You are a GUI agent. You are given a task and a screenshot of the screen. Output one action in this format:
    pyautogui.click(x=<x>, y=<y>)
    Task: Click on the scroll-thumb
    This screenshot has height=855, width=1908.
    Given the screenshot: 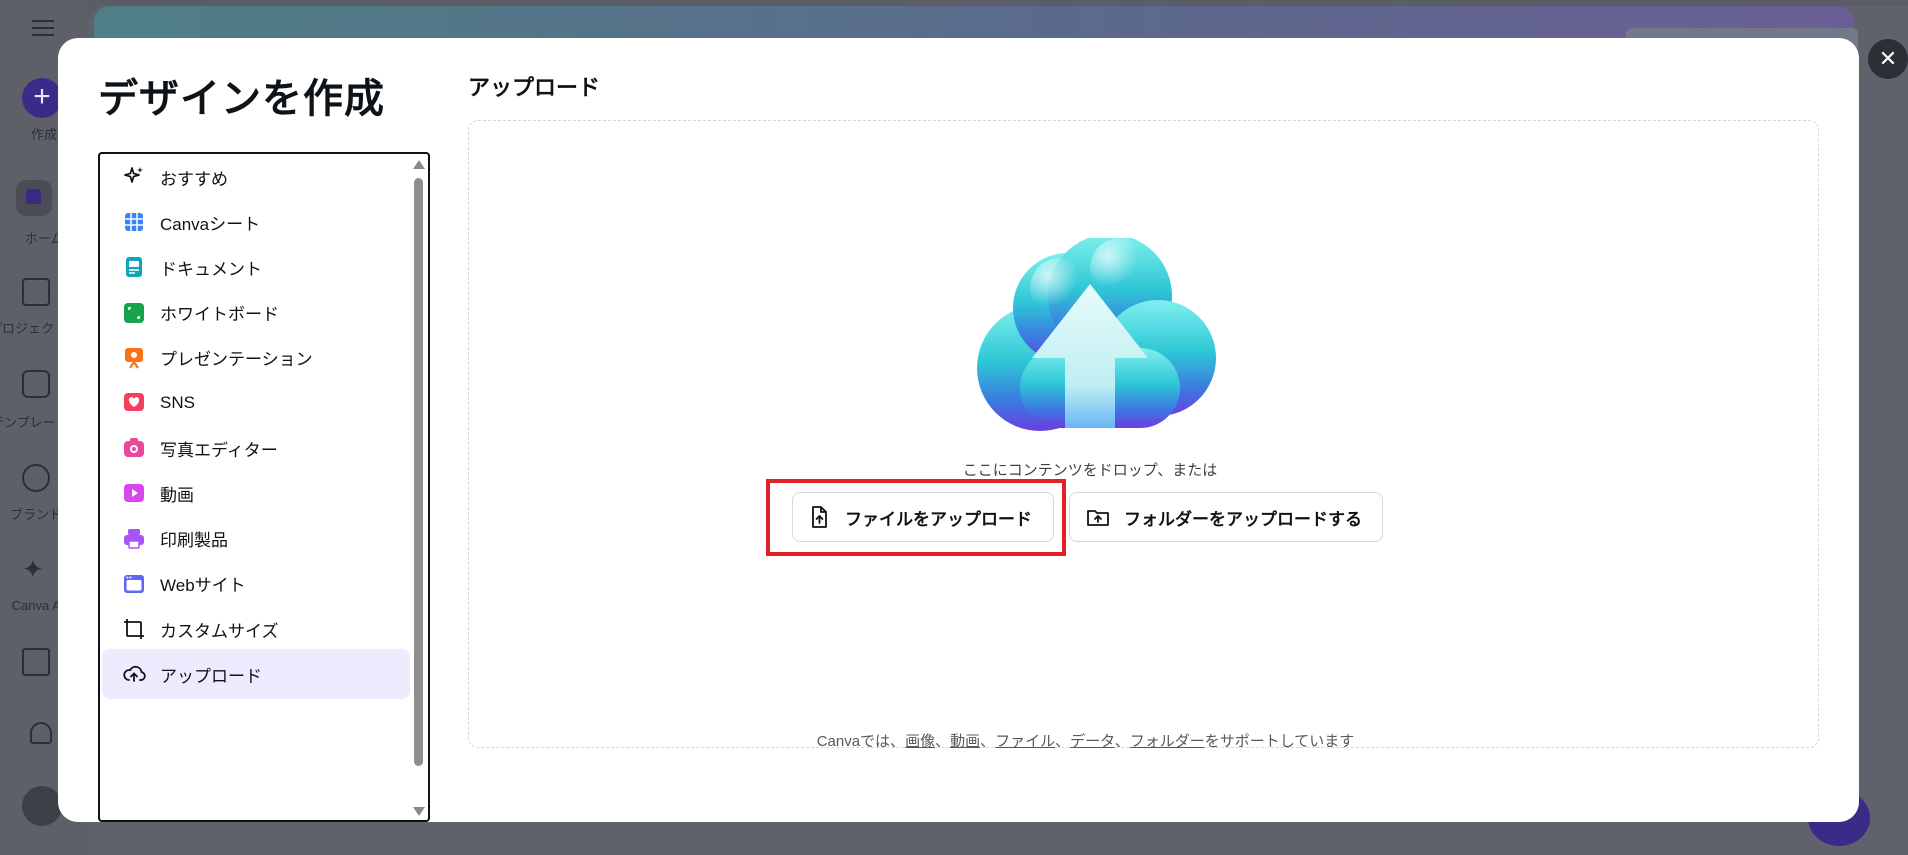 What is the action you would take?
    pyautogui.click(x=418, y=472)
    